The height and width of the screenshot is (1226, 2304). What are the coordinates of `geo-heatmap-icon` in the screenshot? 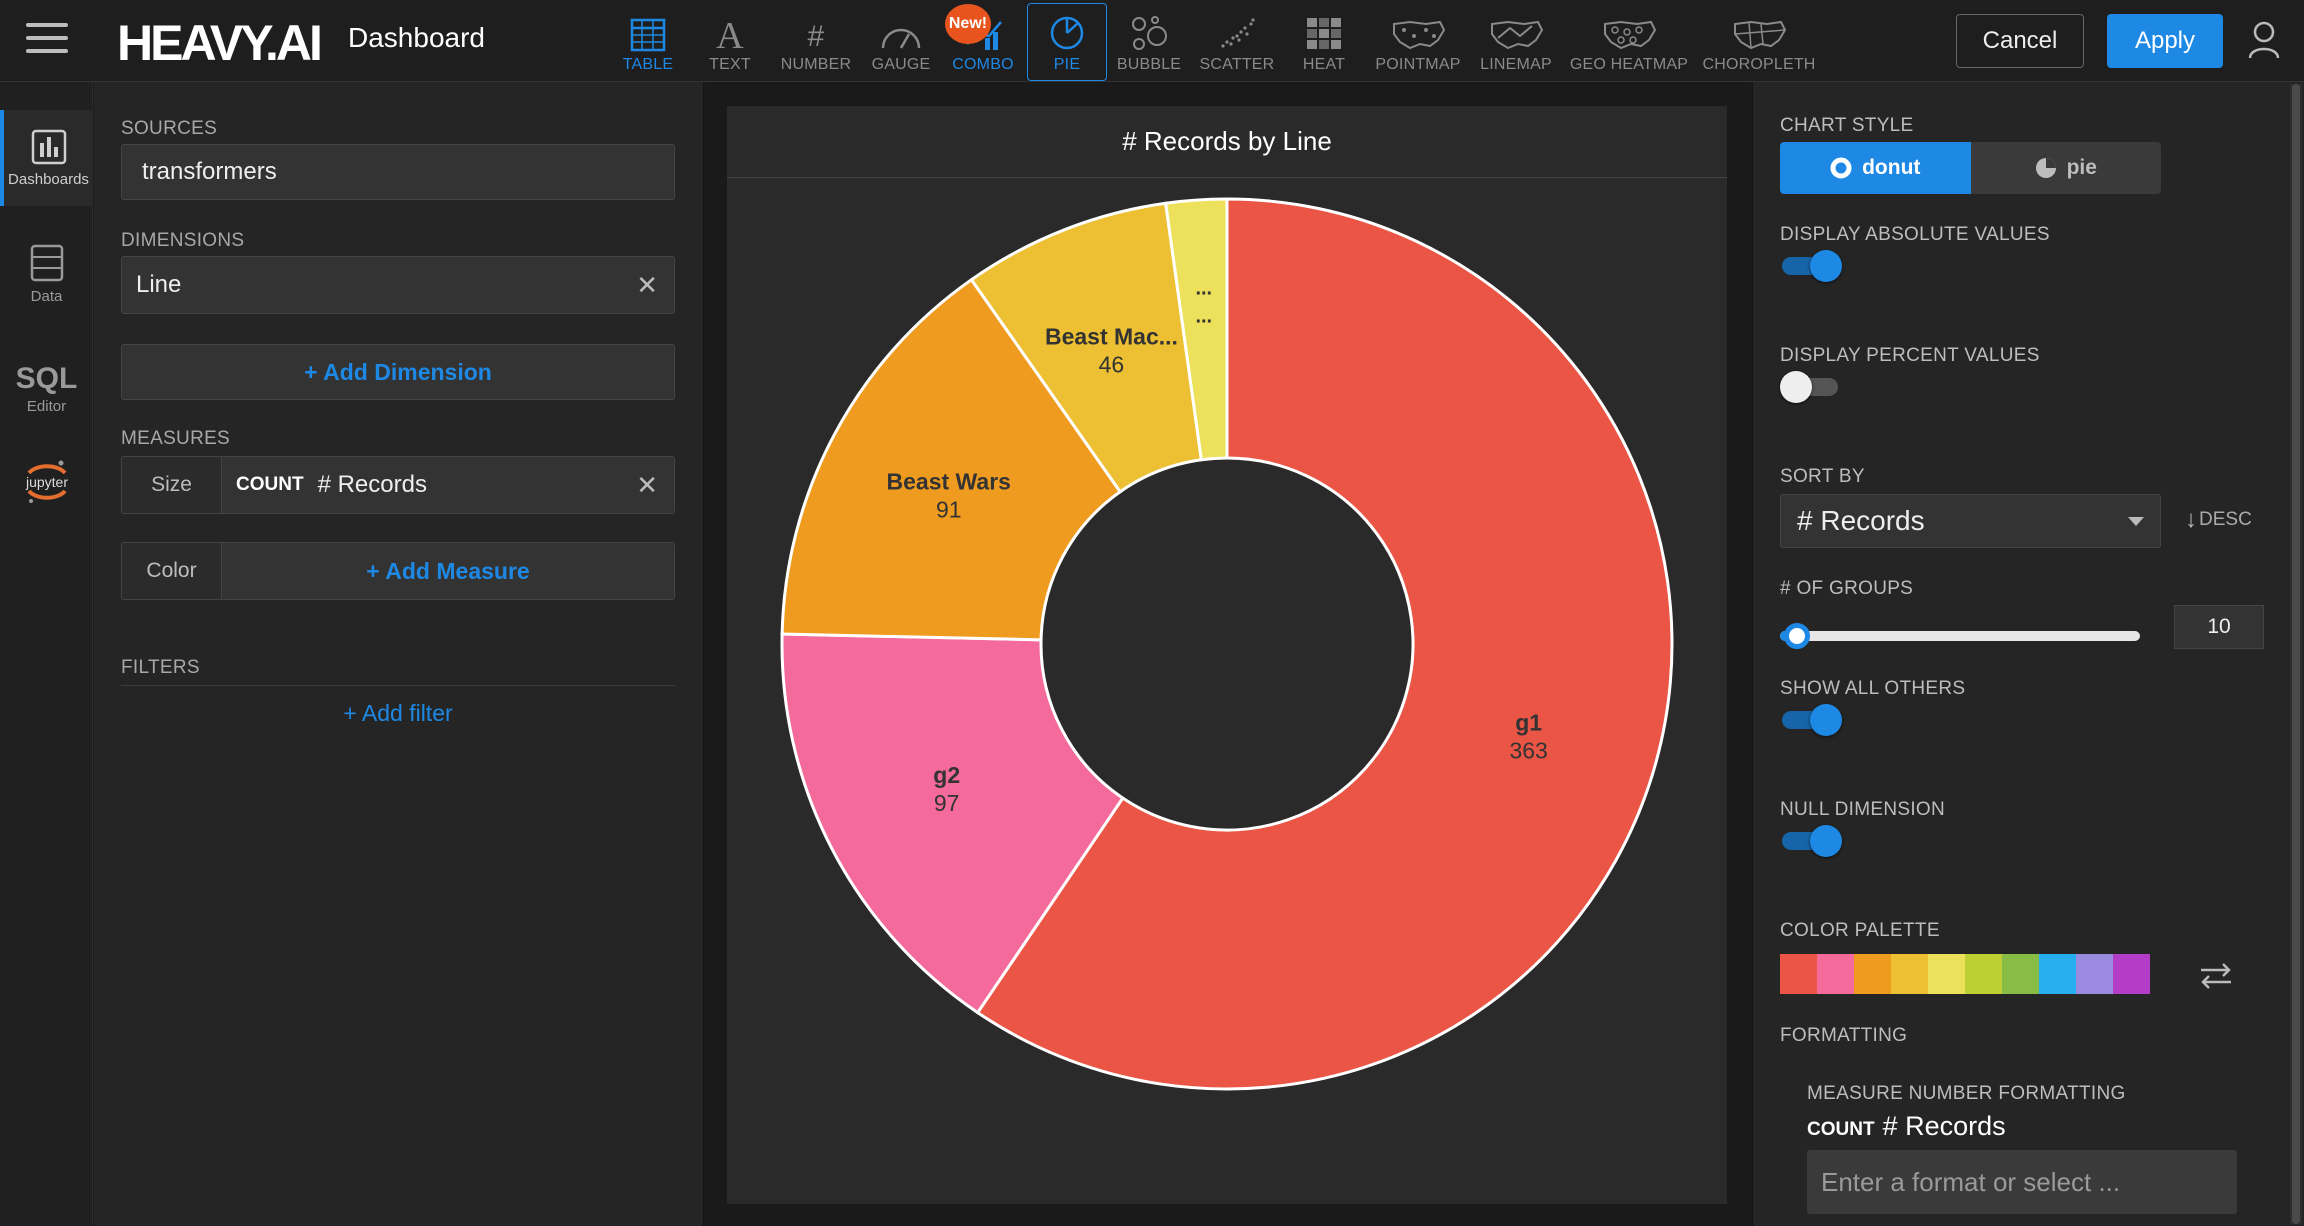 It's located at (1630, 35).